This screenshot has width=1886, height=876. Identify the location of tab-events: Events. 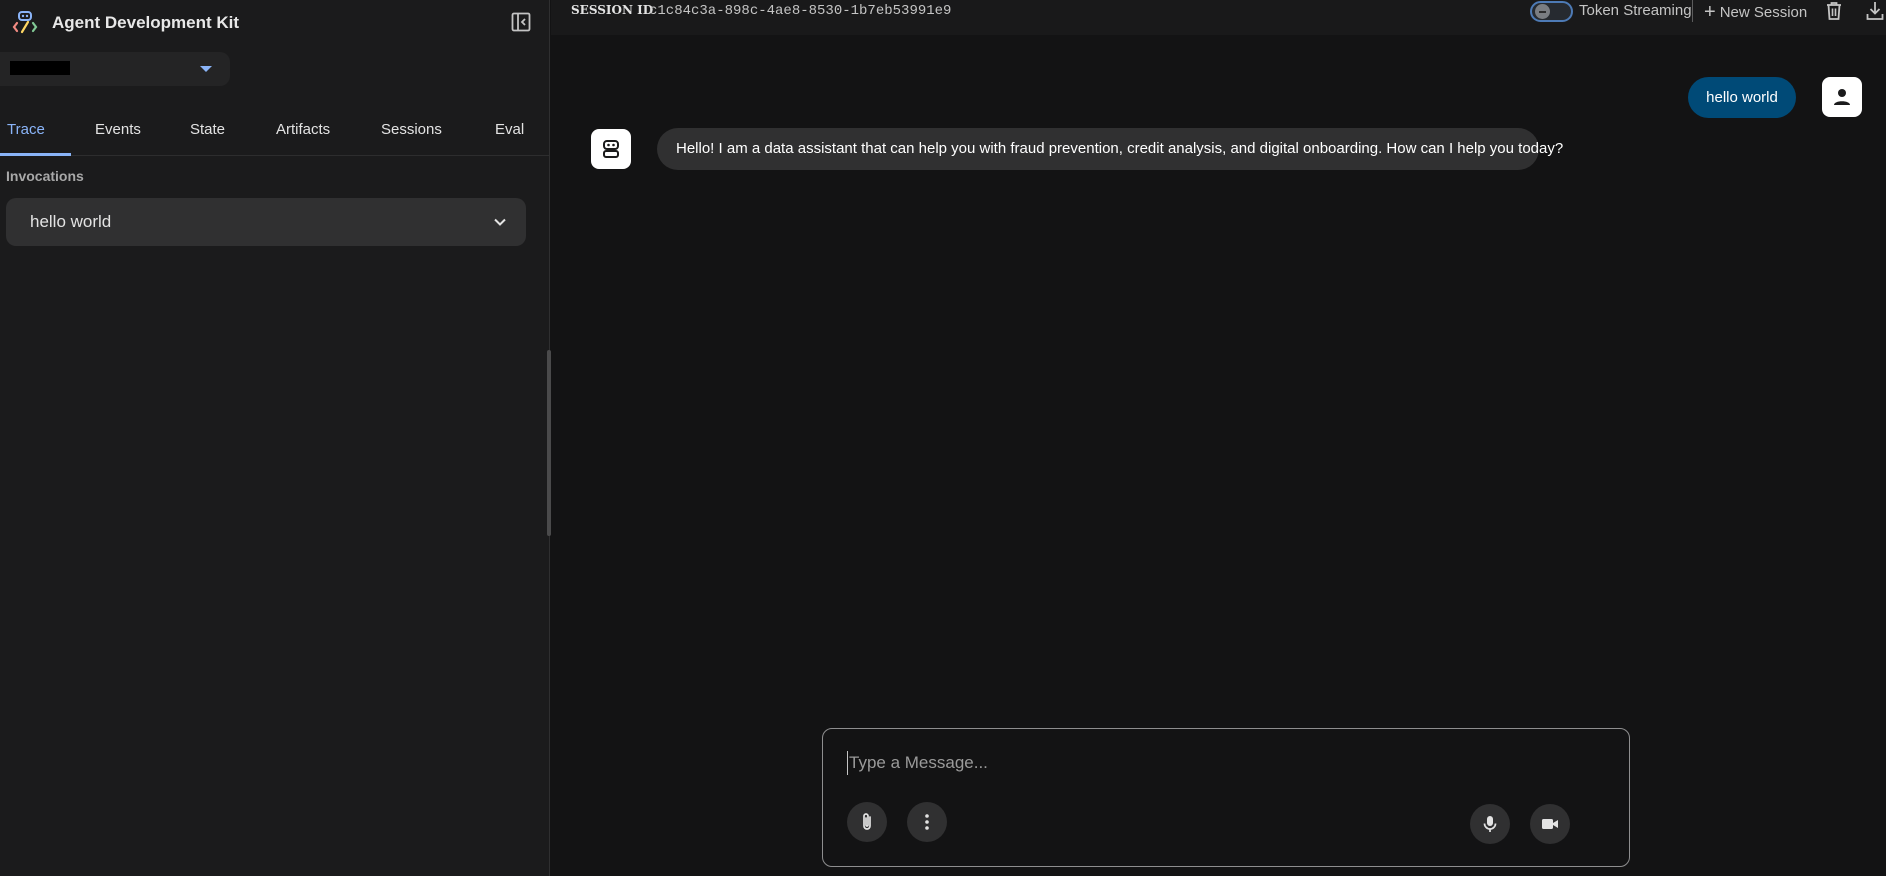
(118, 134).